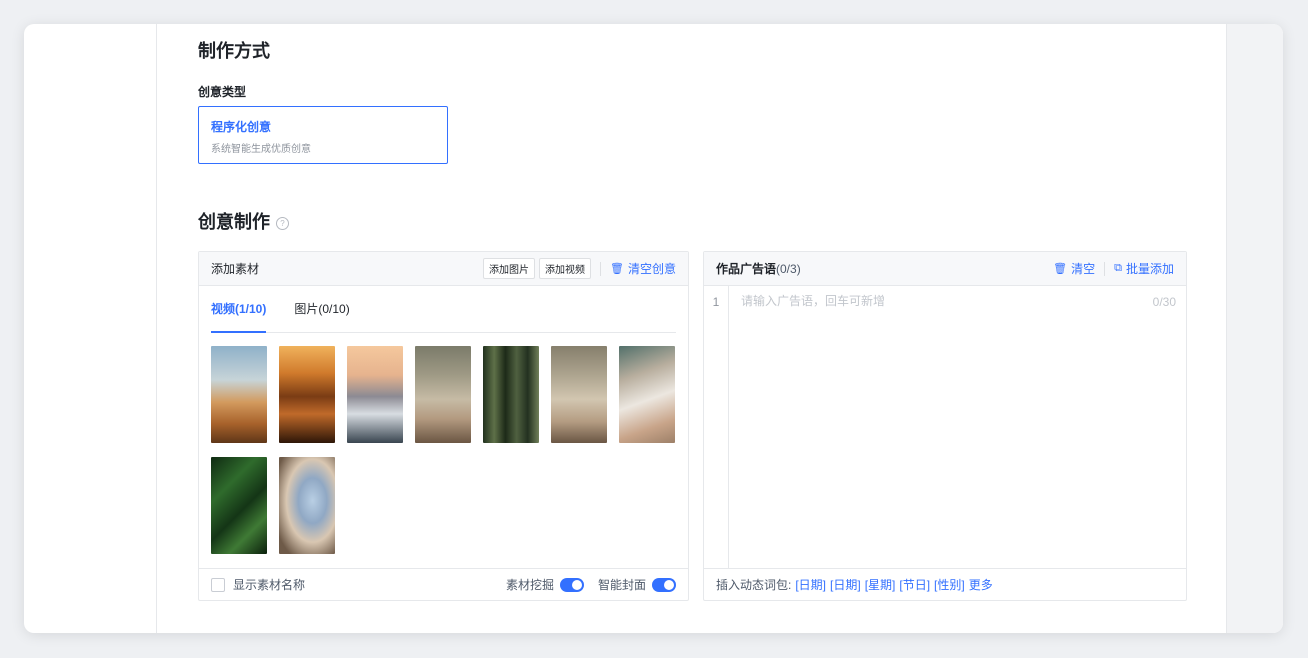 The image size is (1308, 658). What do you see at coordinates (269, 585) in the screenshot?
I see `show-names-label: 显示素材名称` at bounding box center [269, 585].